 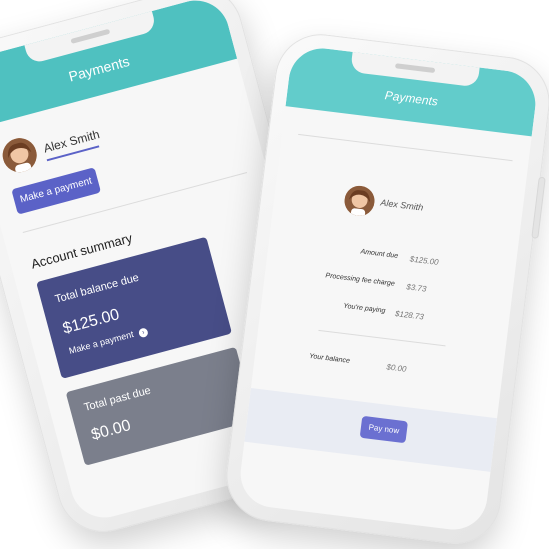 What do you see at coordinates (538, 207) in the screenshot?
I see `side-button` at bounding box center [538, 207].